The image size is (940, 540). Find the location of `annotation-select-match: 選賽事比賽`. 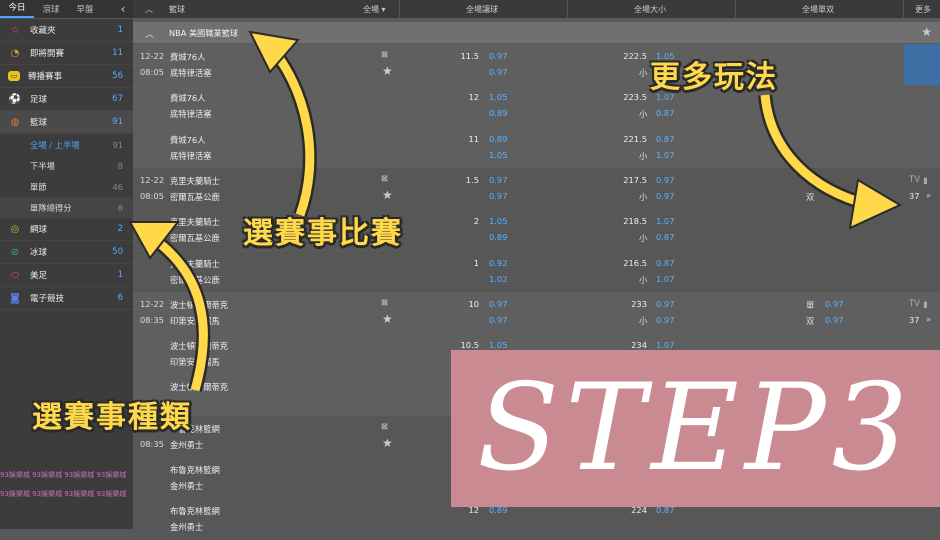

annotation-select-match: 選賽事比賽 is located at coordinates (323, 233).